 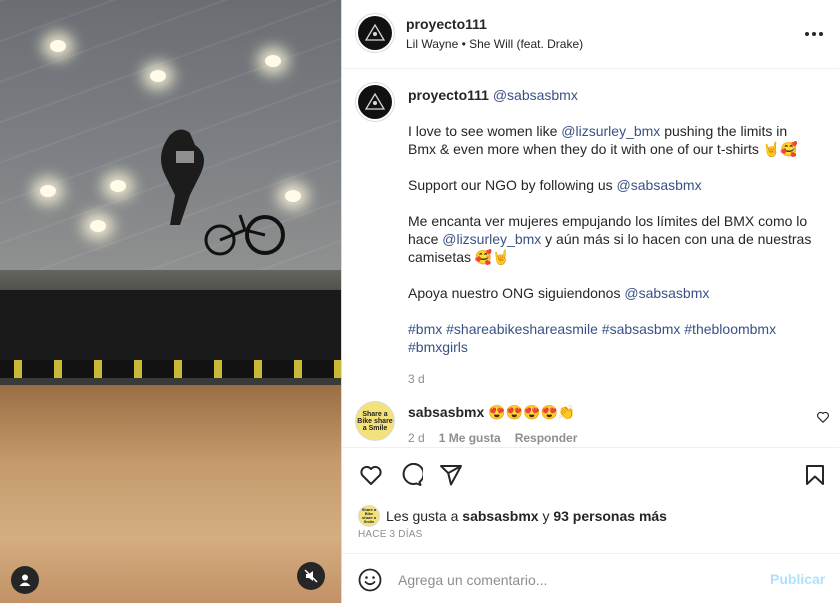 I want to click on heart-icon, so click(x=371, y=475).